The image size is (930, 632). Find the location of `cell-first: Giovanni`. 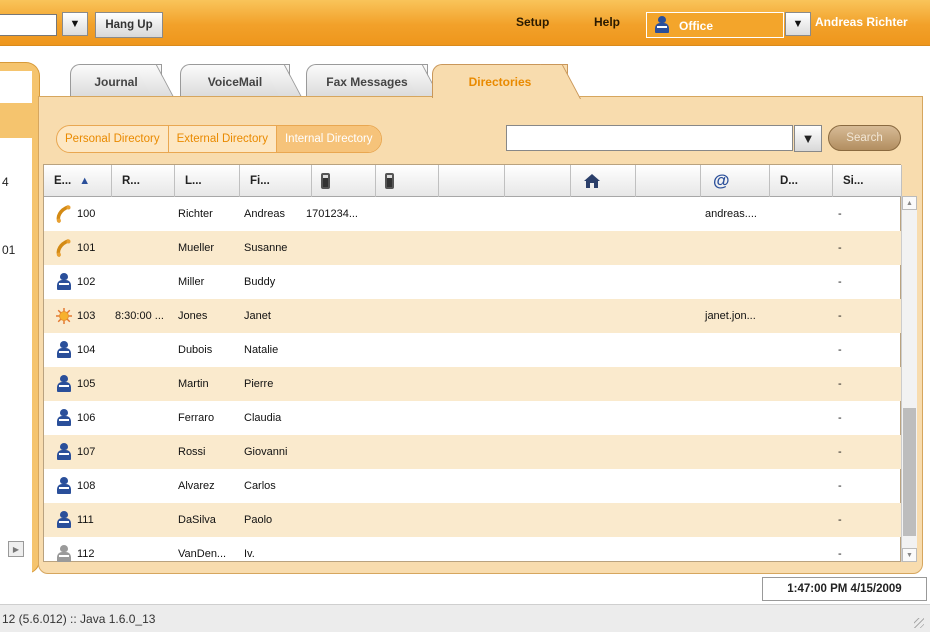

cell-first: Giovanni is located at coordinates (266, 452).